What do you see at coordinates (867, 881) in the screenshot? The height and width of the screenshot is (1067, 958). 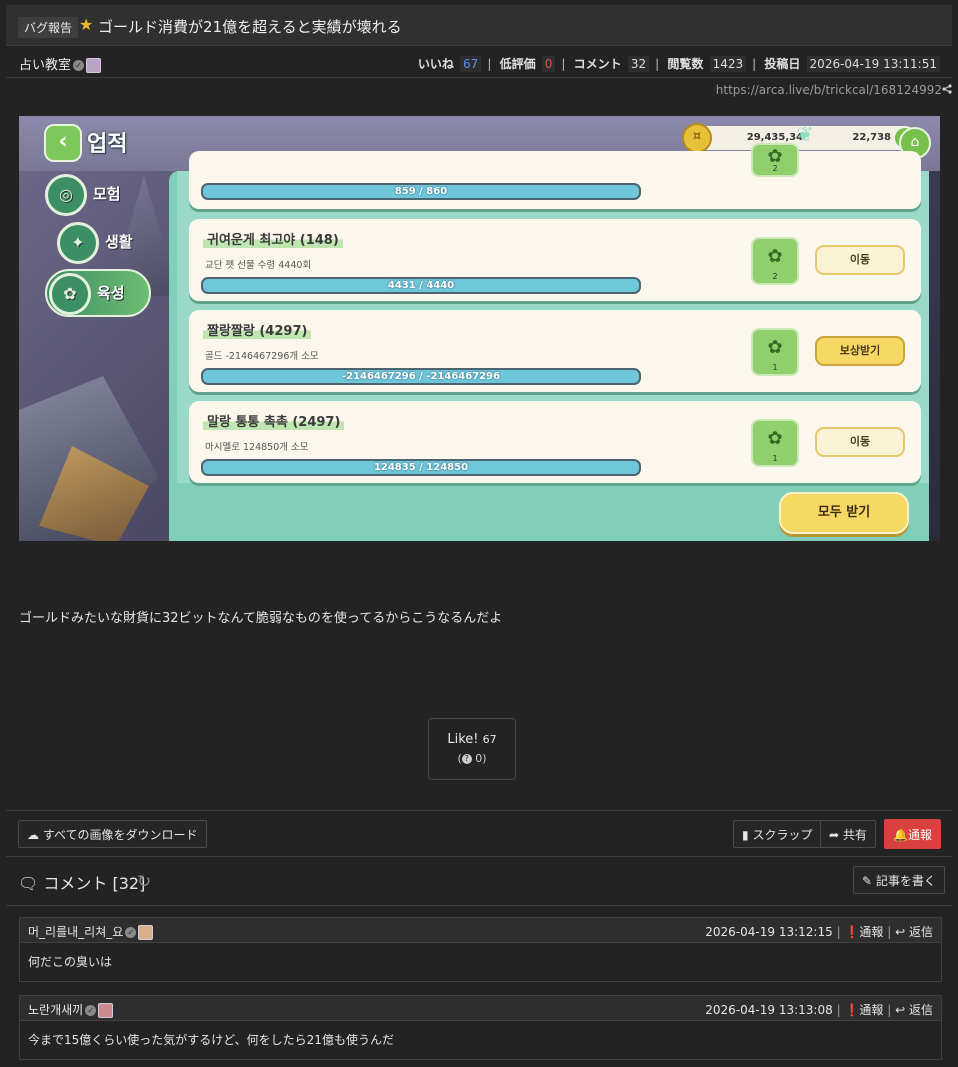 I see `edit-icon: ✎` at bounding box center [867, 881].